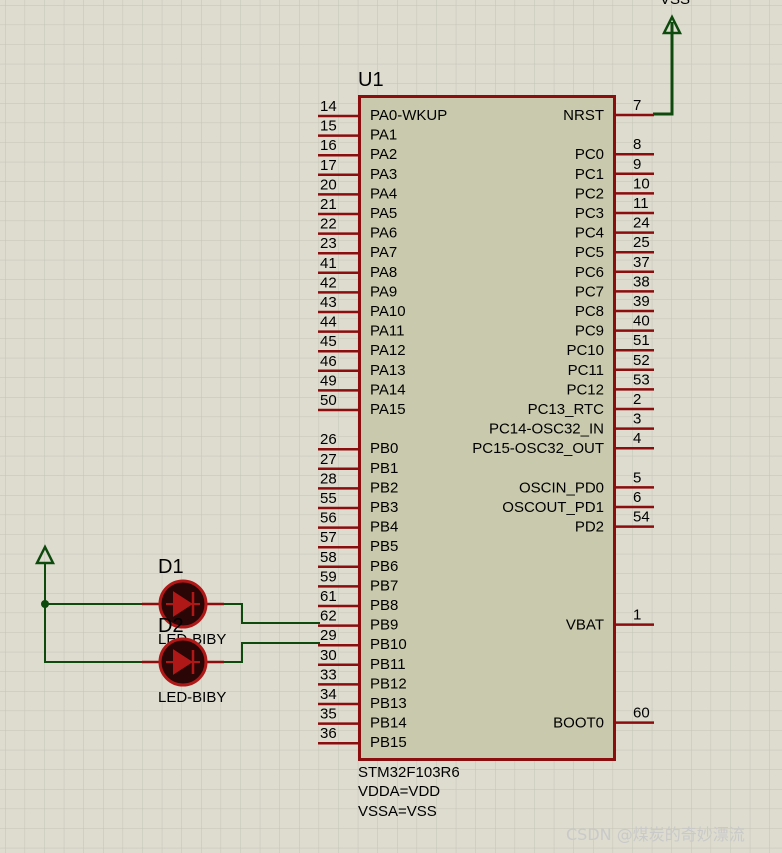 The height and width of the screenshot is (853, 782). What do you see at coordinates (328, 106) in the screenshot?
I see `pin-number: 14` at bounding box center [328, 106].